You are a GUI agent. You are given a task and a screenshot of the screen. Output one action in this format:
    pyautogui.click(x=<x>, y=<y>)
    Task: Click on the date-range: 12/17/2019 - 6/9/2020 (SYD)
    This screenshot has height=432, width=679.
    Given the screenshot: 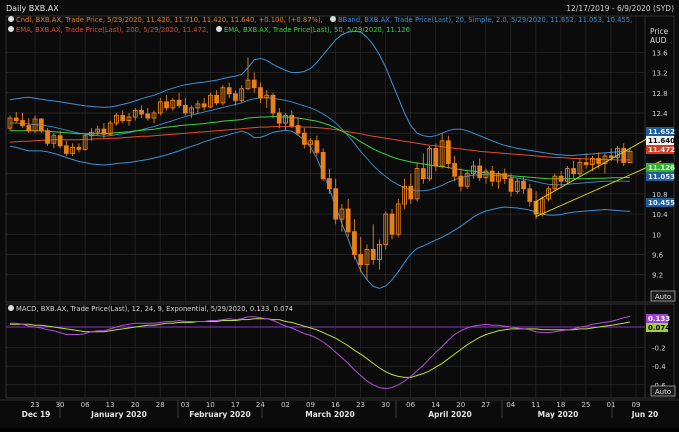 What is the action you would take?
    pyautogui.click(x=620, y=8)
    